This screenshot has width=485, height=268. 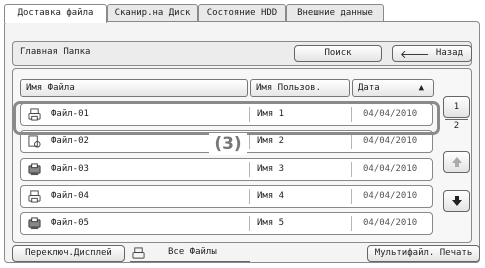 What do you see at coordinates (228, 144) in the screenshot?
I see `callout-label: (3)` at bounding box center [228, 144].